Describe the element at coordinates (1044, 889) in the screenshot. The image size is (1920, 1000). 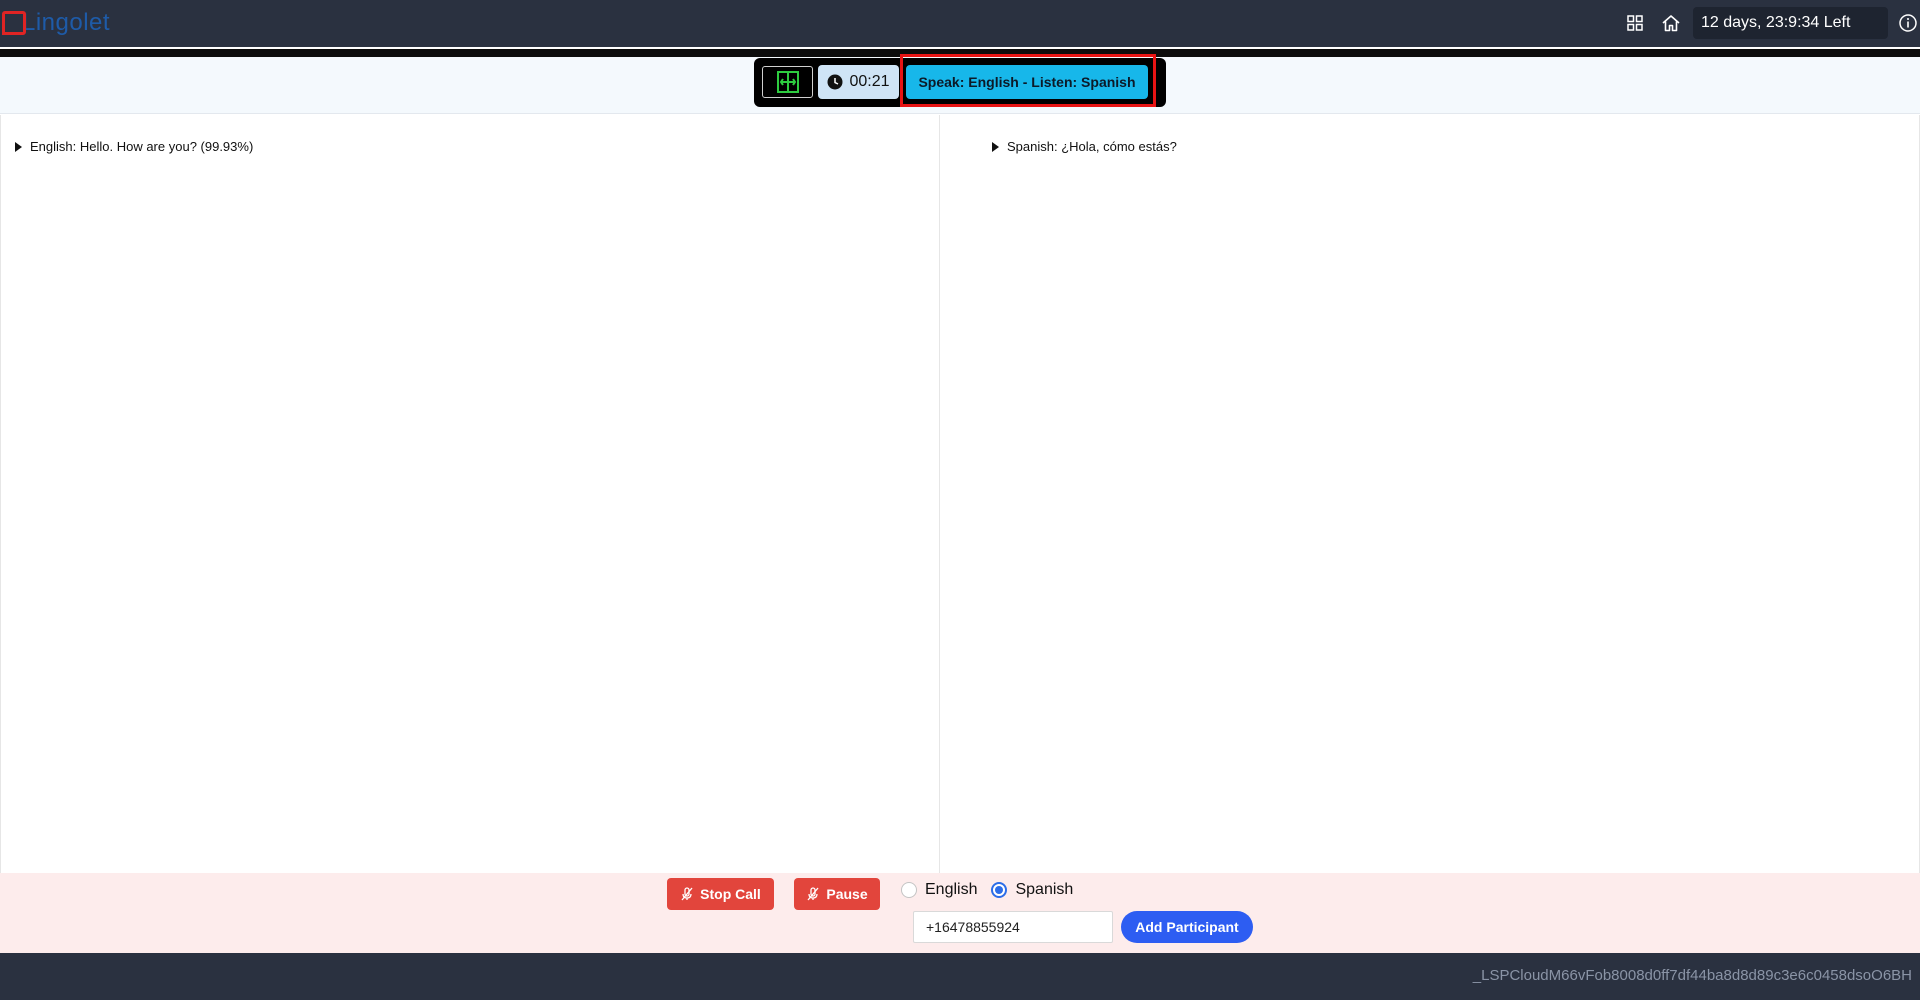
I see `radio-spanish-label: Spanish` at that location.